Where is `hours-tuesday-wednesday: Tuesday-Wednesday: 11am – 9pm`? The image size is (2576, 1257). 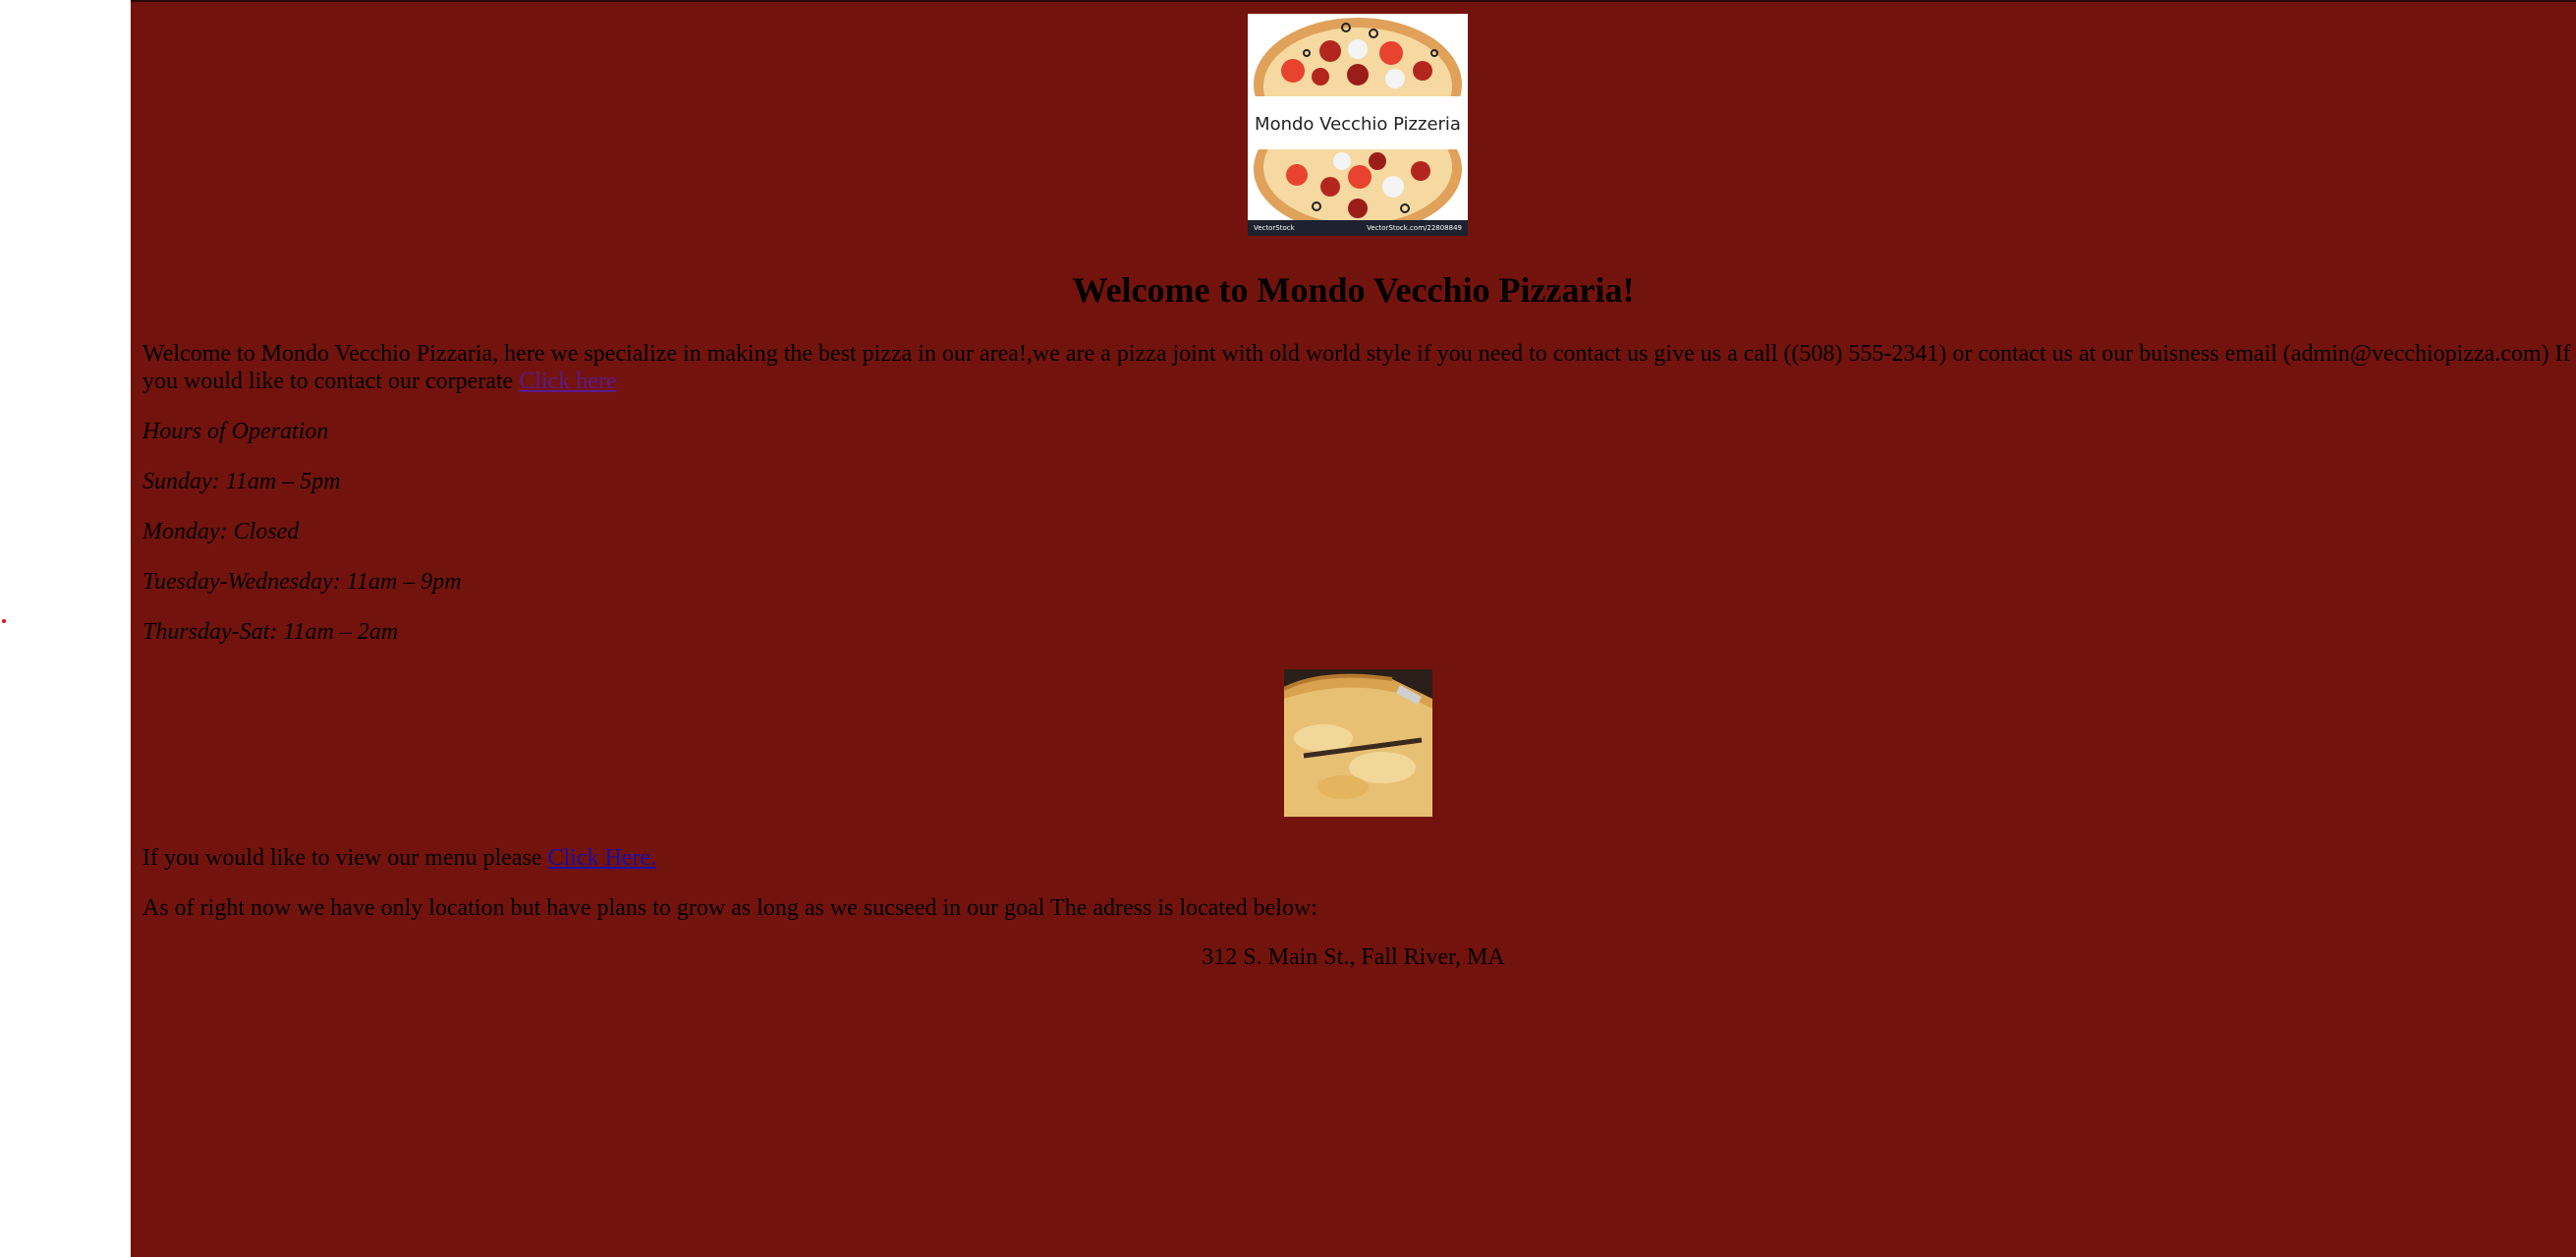 hours-tuesday-wednesday: Tuesday-Wednesday: 11am – 9pm is located at coordinates (302, 582).